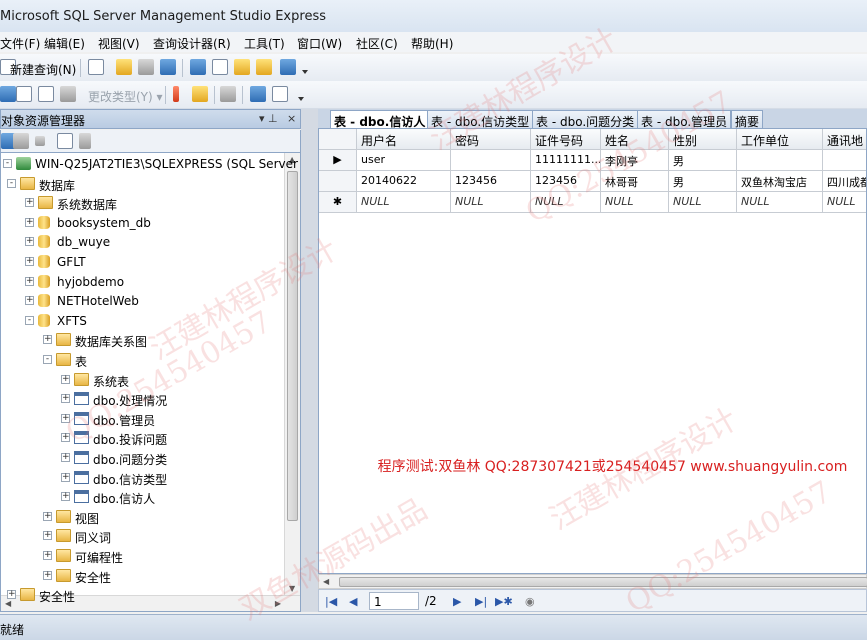 Image resolution: width=867 pixels, height=640 pixels. Describe the element at coordinates (491, 139) in the screenshot. I see `column-header: 密码` at that location.